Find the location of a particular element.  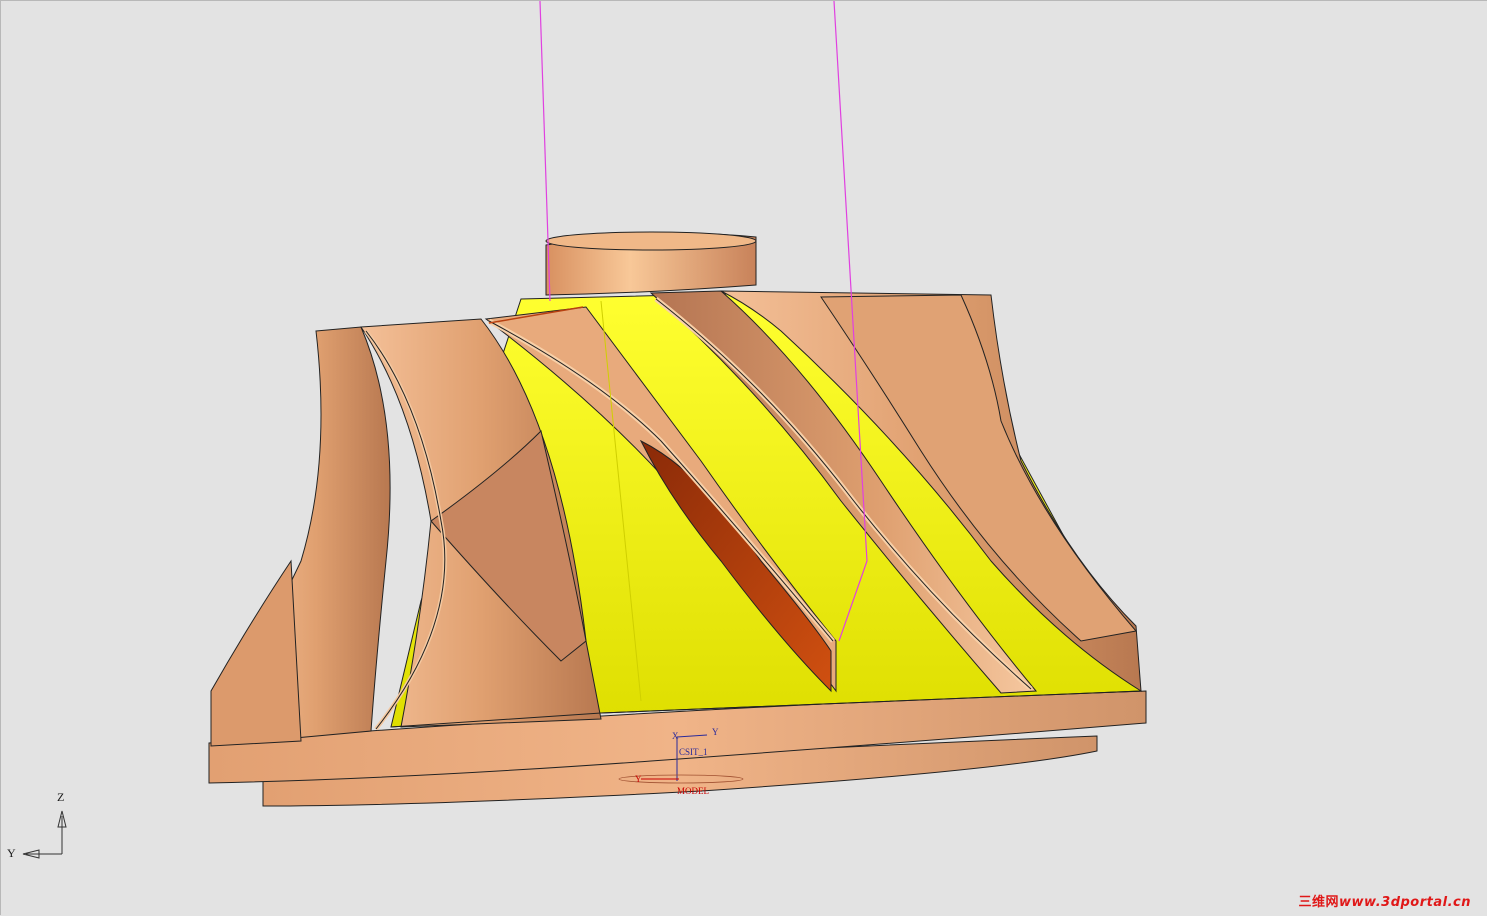

hub-boss-top is located at coordinates (651, 241).